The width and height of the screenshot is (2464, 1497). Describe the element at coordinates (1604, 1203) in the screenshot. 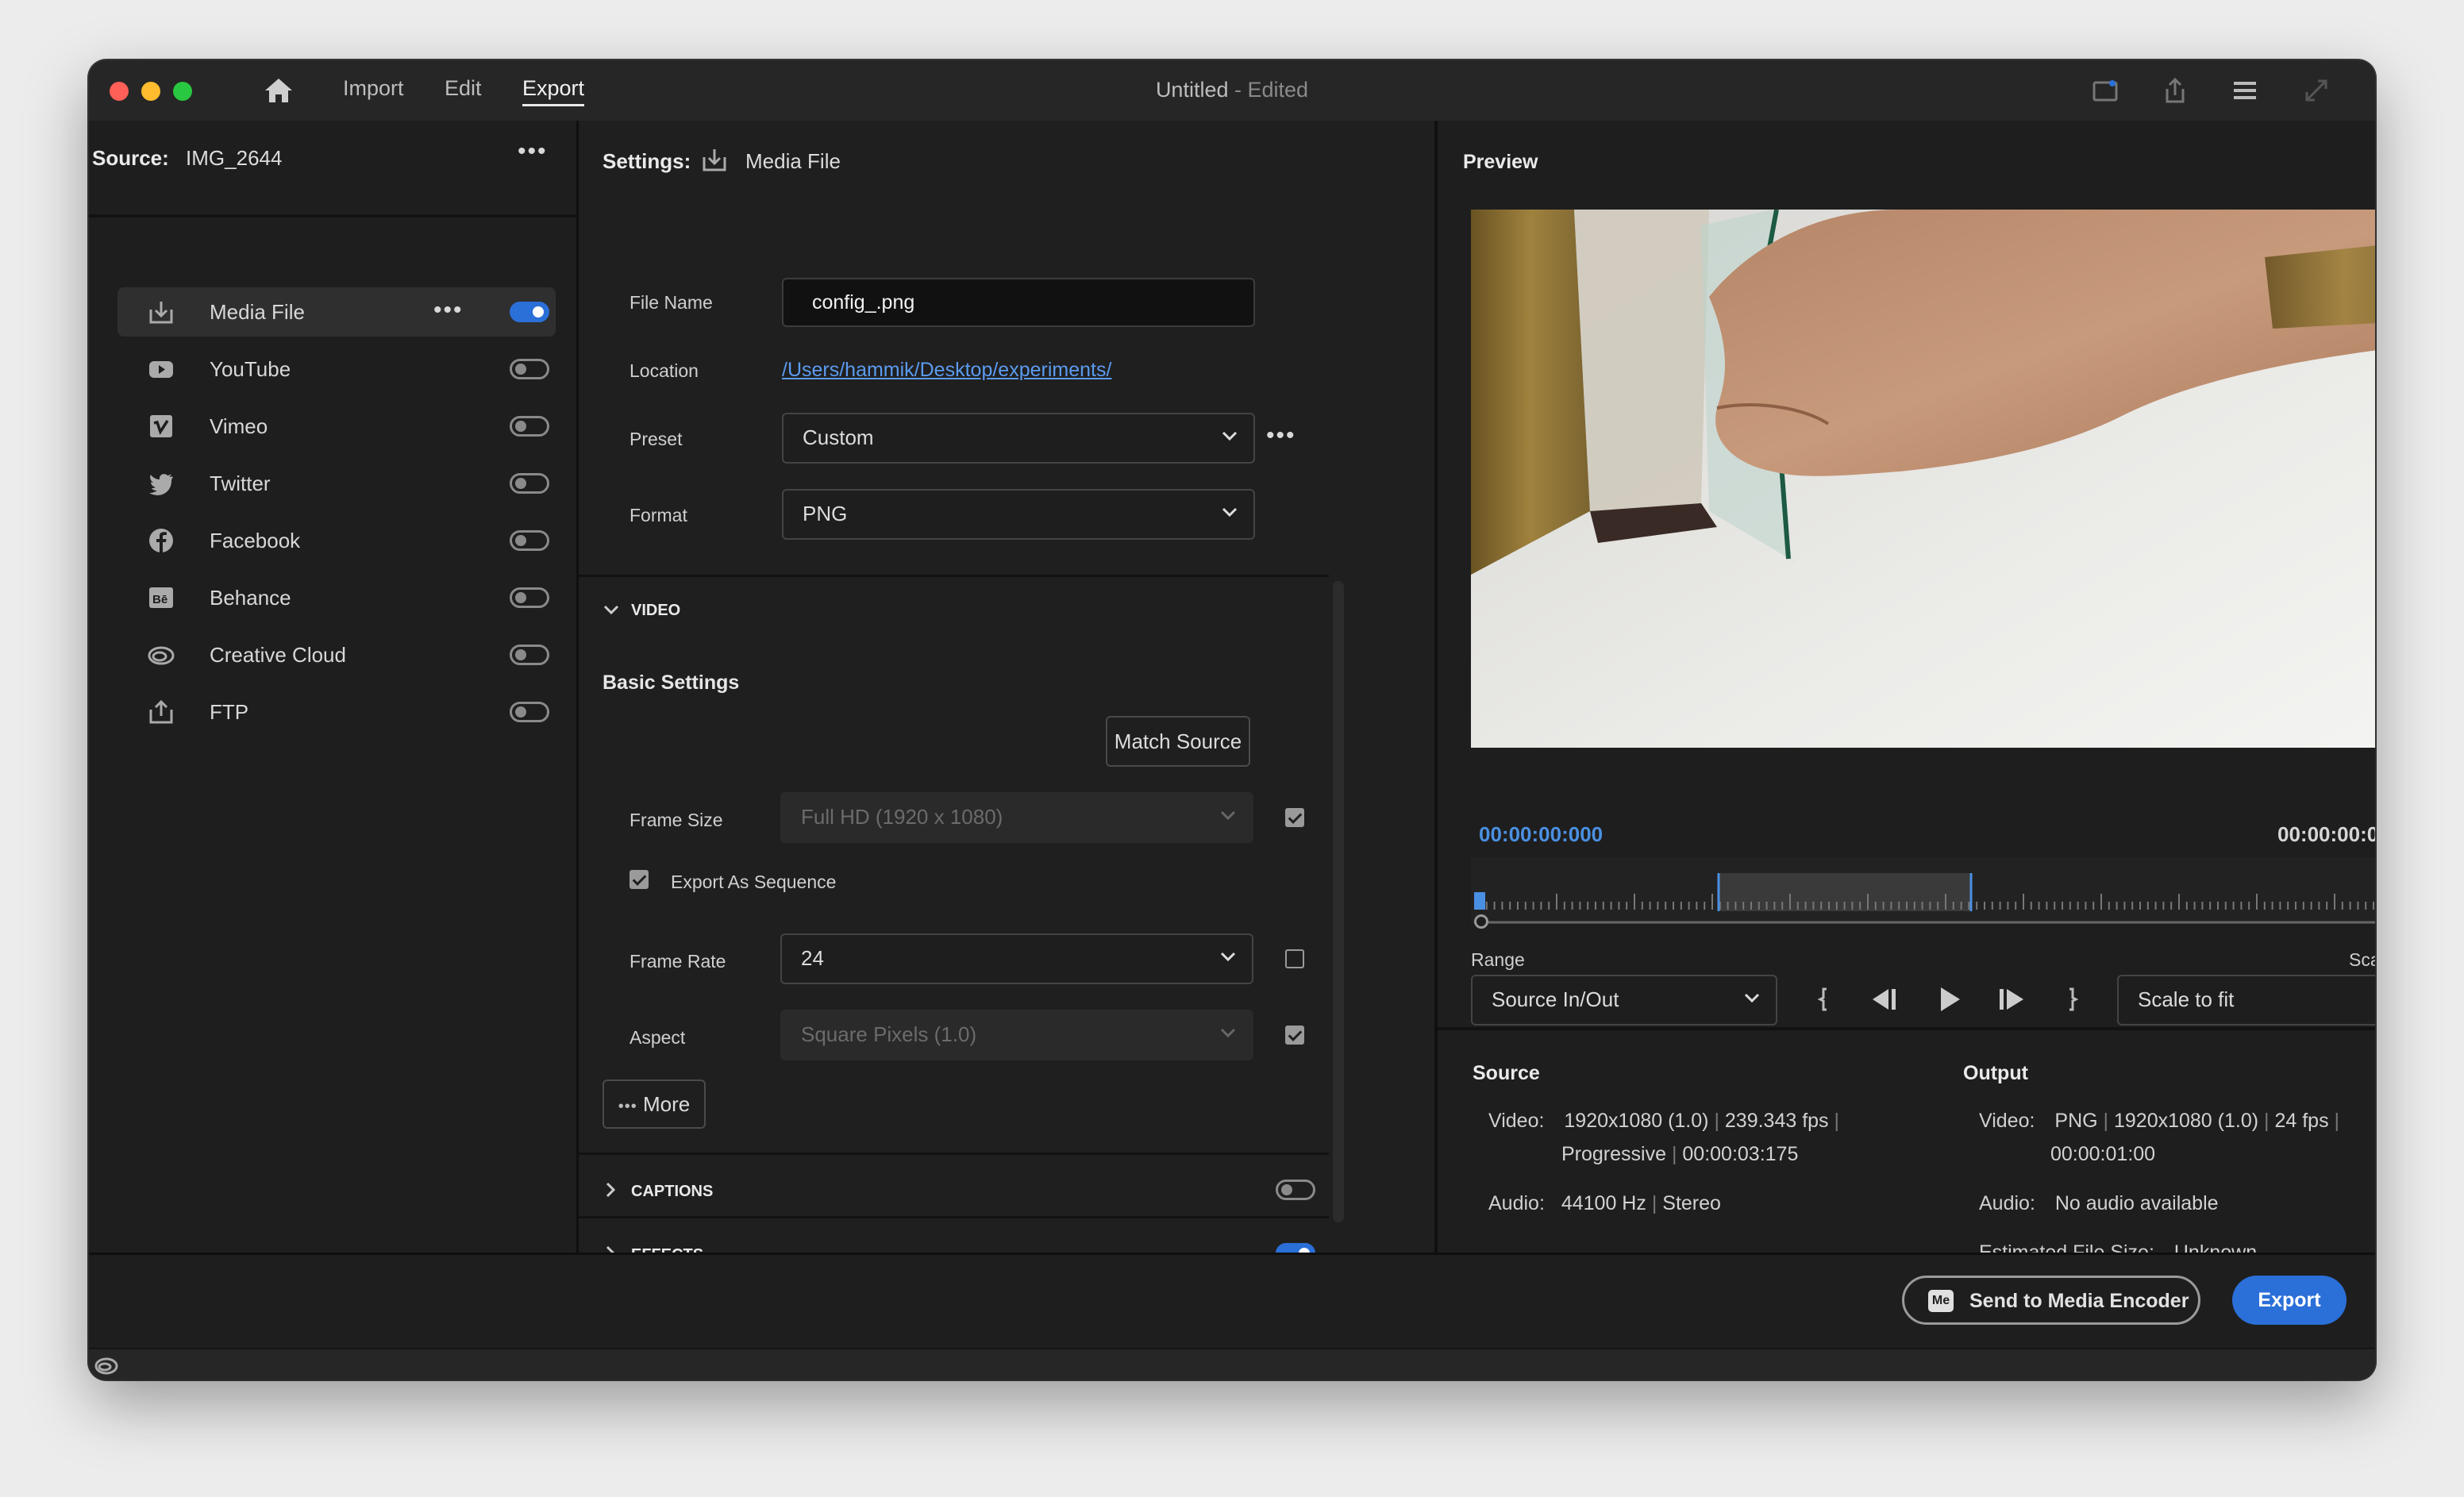

I see `source-audio-info: Audio: 44100 Hz | Stereo` at that location.